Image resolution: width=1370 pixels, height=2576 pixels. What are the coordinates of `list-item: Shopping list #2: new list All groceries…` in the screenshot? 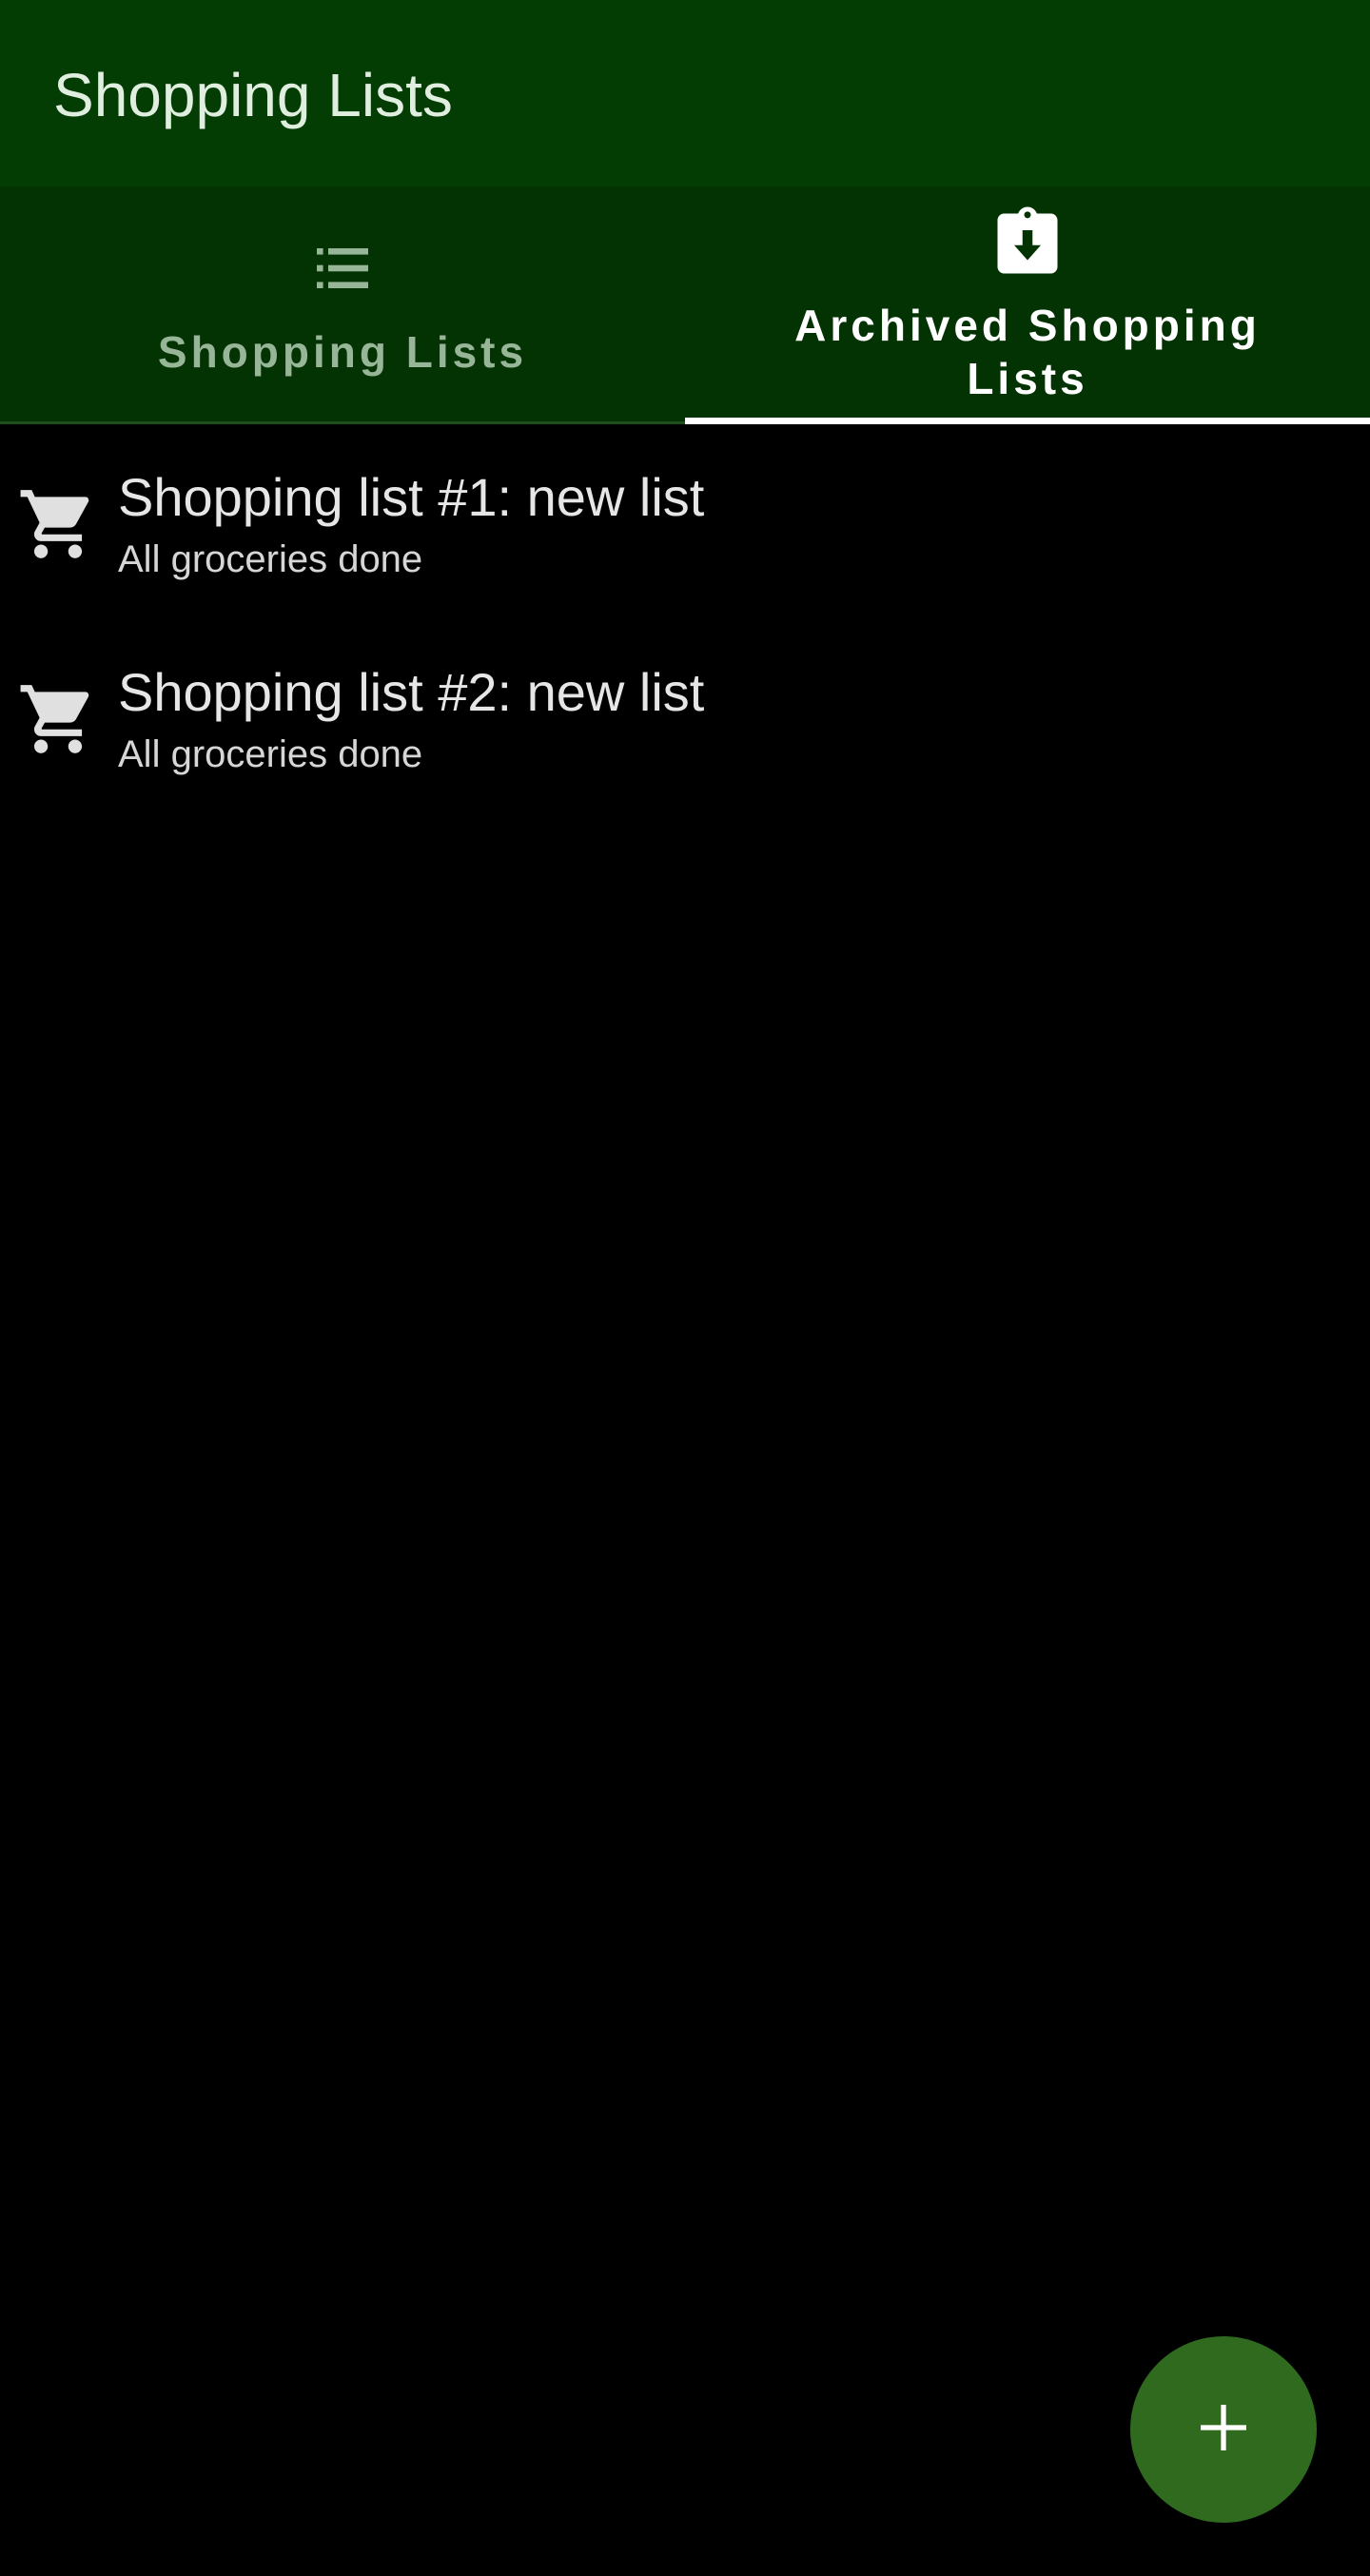 It's located at (685, 717).